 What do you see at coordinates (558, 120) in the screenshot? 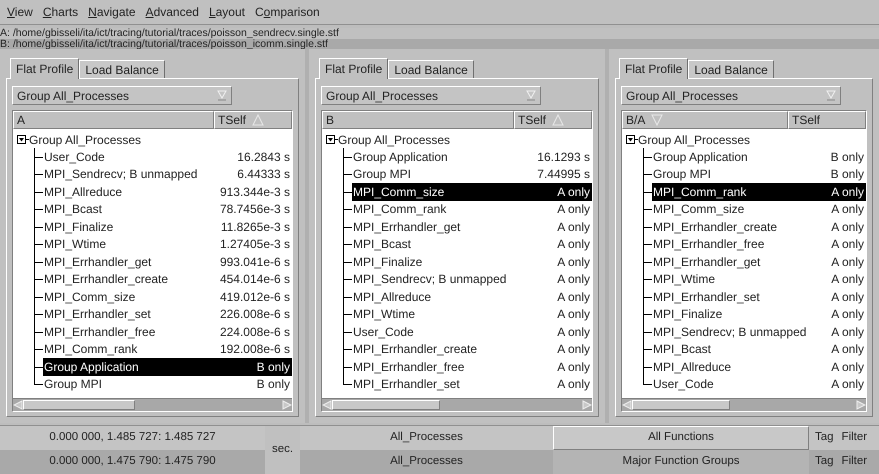
I see `sort-ascending-icon` at bounding box center [558, 120].